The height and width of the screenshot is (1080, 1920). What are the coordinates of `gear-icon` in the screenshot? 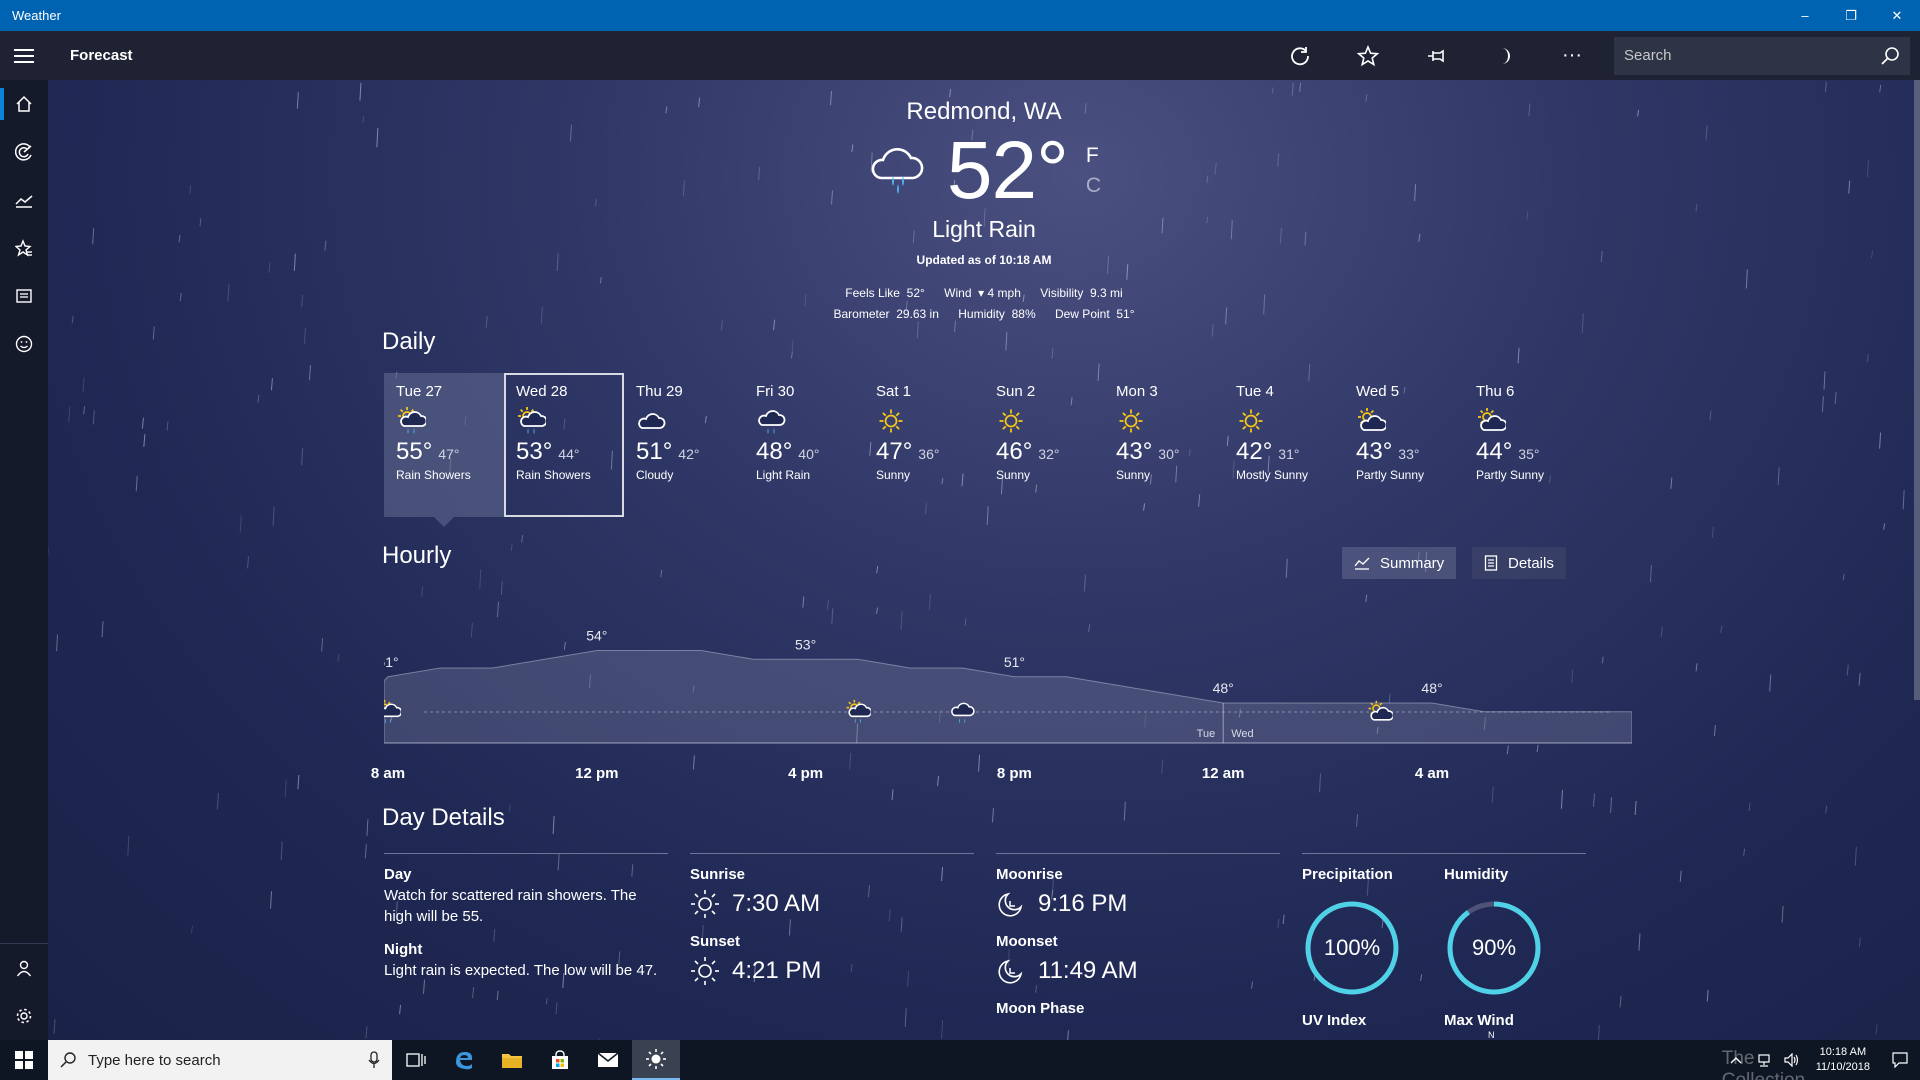 It's located at (24, 1016).